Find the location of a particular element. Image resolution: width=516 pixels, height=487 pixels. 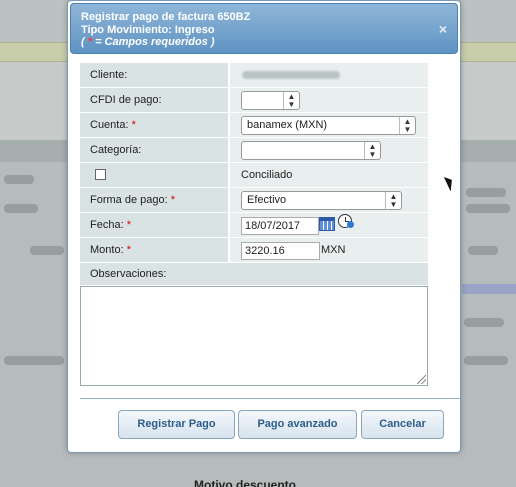

conciliado-checkbox is located at coordinates (100, 174).